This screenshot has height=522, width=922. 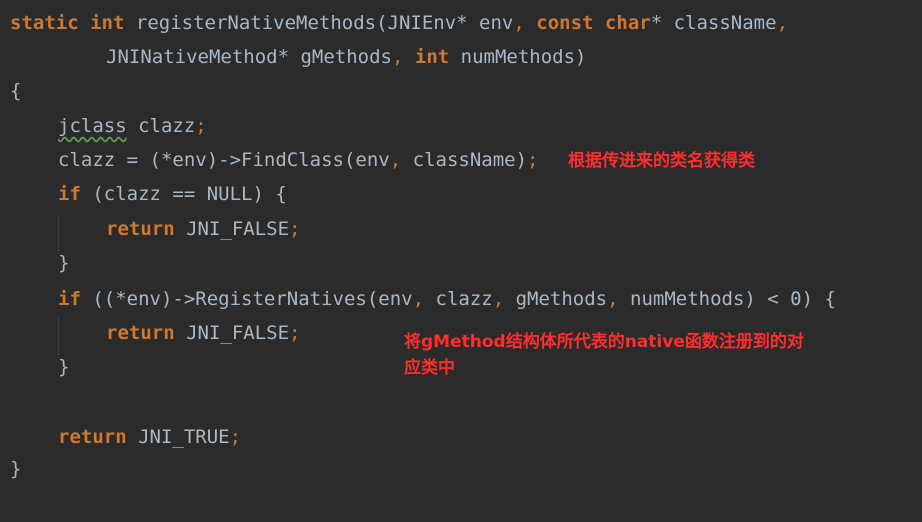 What do you see at coordinates (458, 299) in the screenshot?
I see `register-arg-clazz: clazz` at bounding box center [458, 299].